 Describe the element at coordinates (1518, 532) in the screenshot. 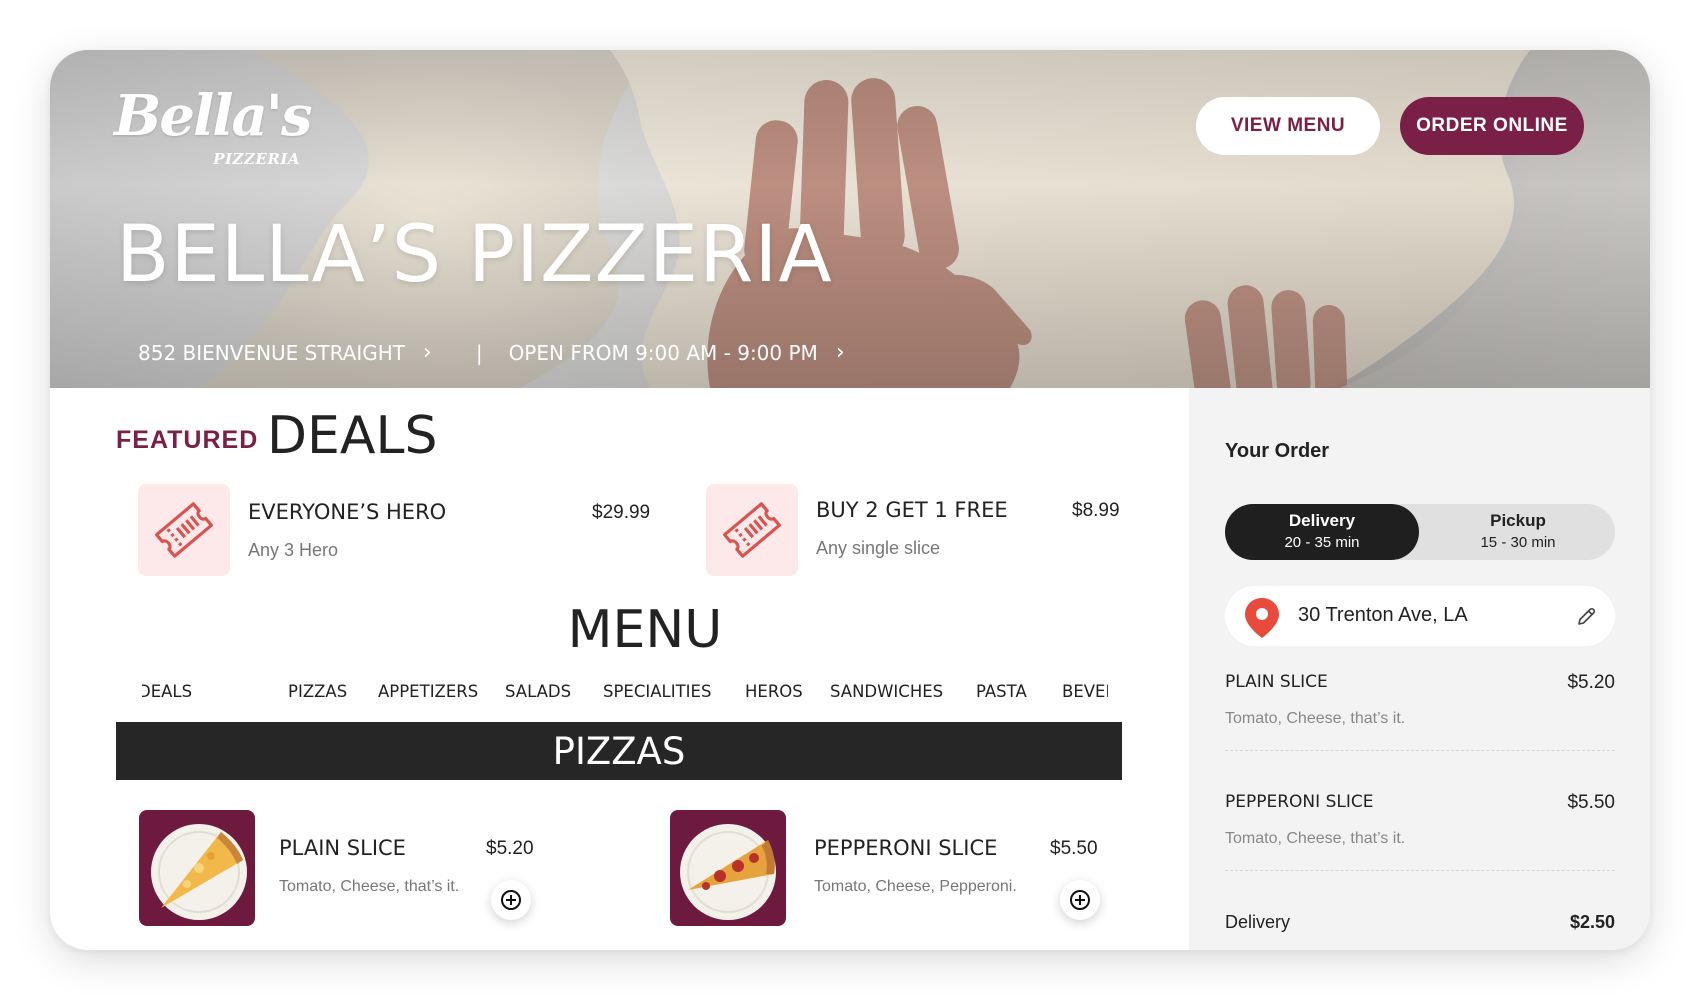

I see `pickup-option: Pickup 15 - 30 min` at that location.